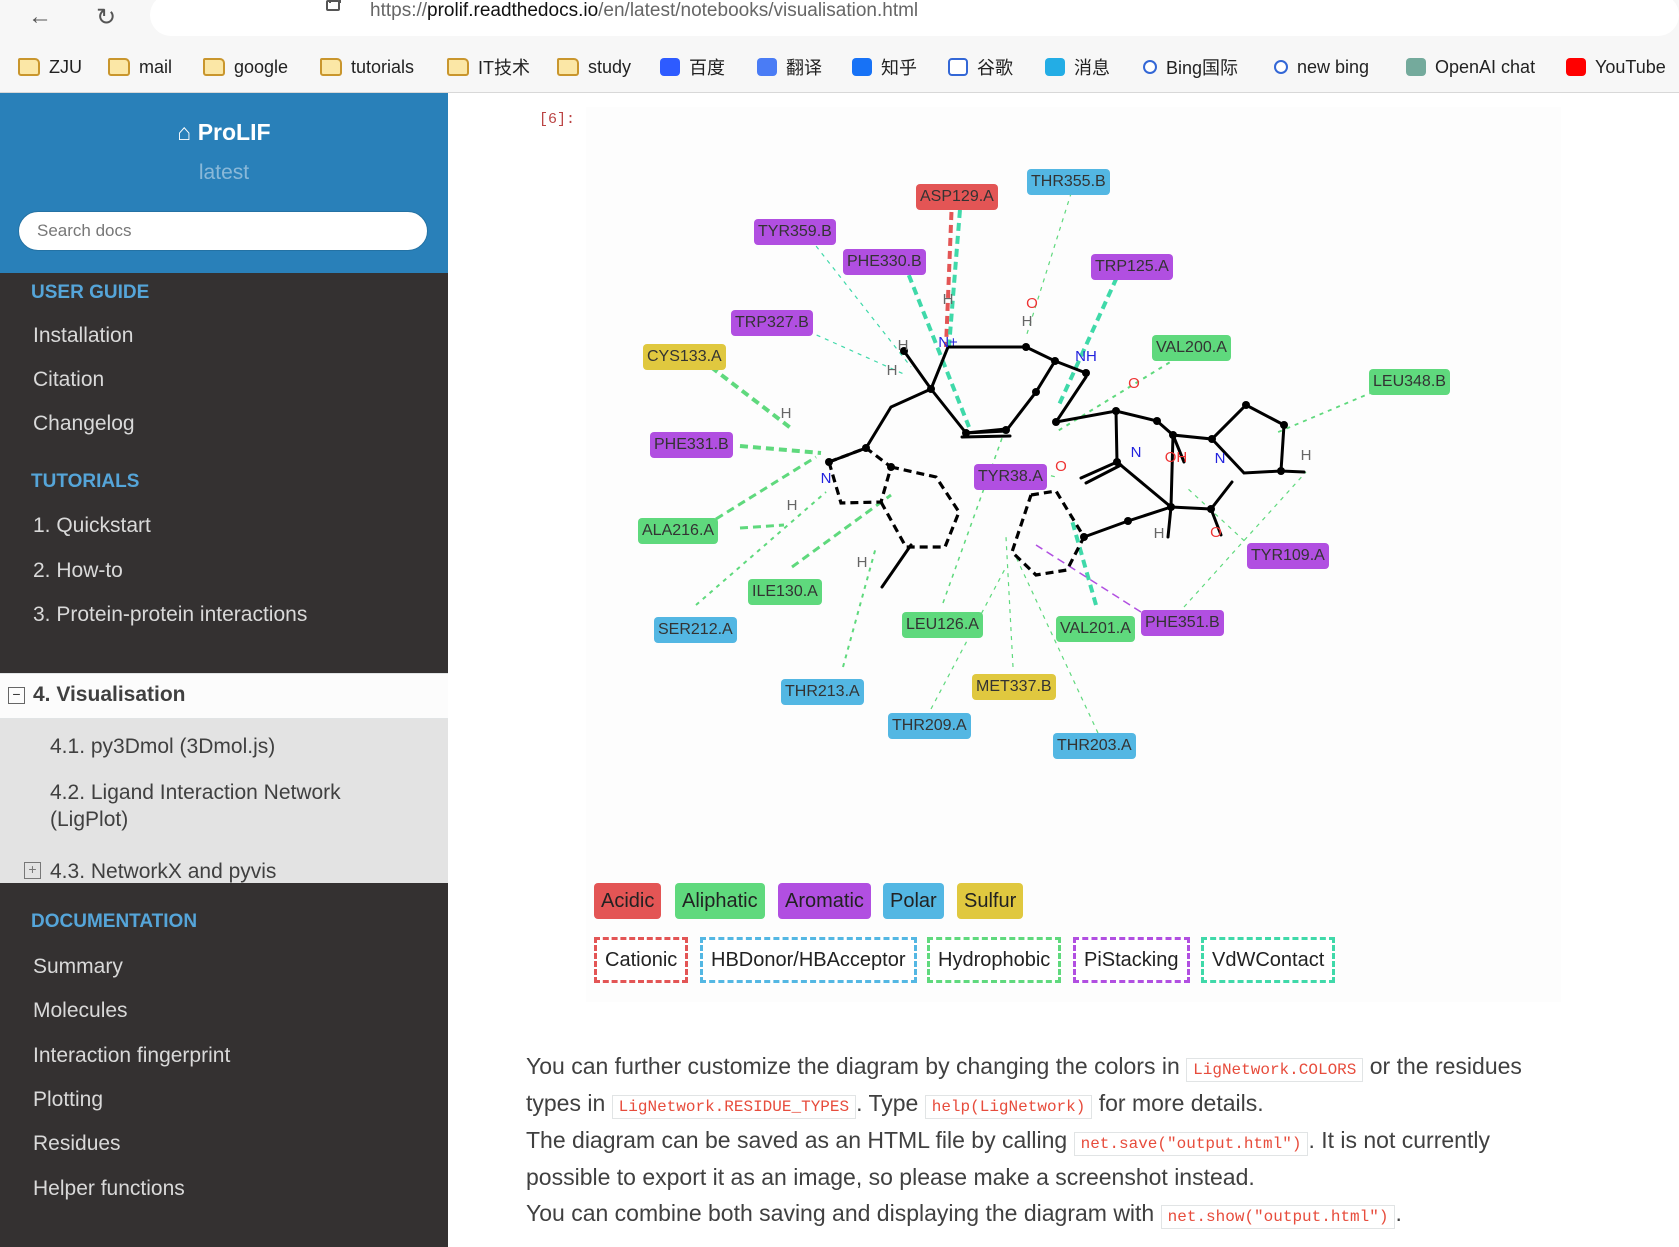 The width and height of the screenshot is (1679, 1247). I want to click on nav-fingerprint: Interaction fingerprint, so click(131, 1056).